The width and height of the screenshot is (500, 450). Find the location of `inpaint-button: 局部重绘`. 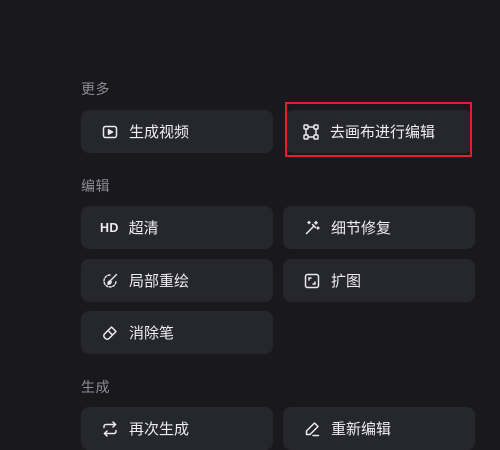

inpaint-button: 局部重绘 is located at coordinates (177, 280).